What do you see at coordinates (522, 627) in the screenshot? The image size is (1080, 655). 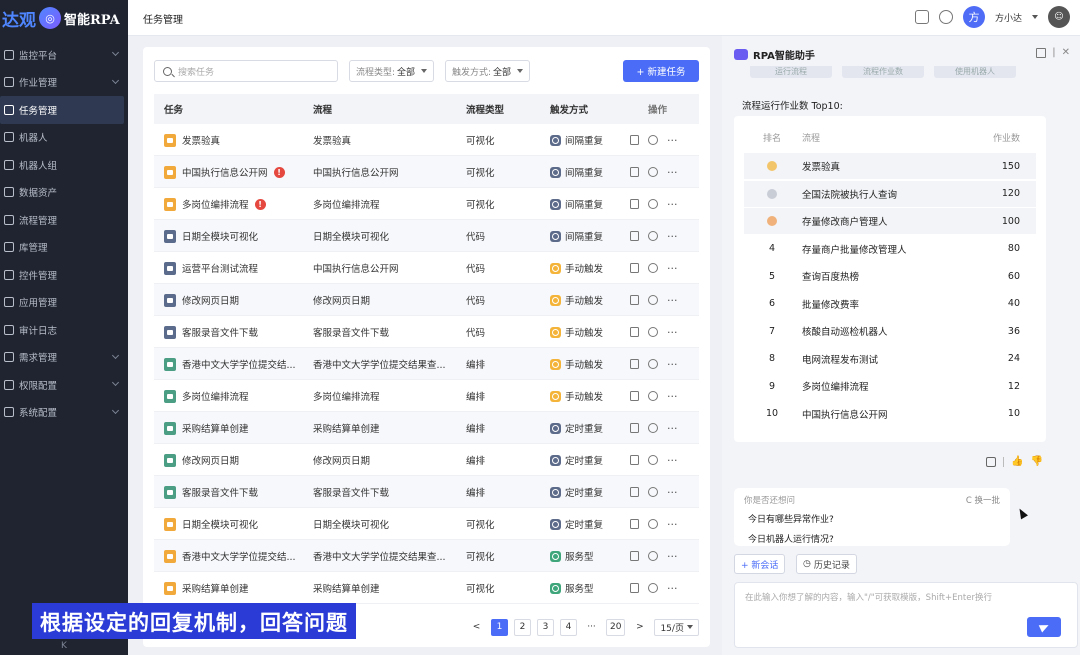 I see `page-button: 2` at bounding box center [522, 627].